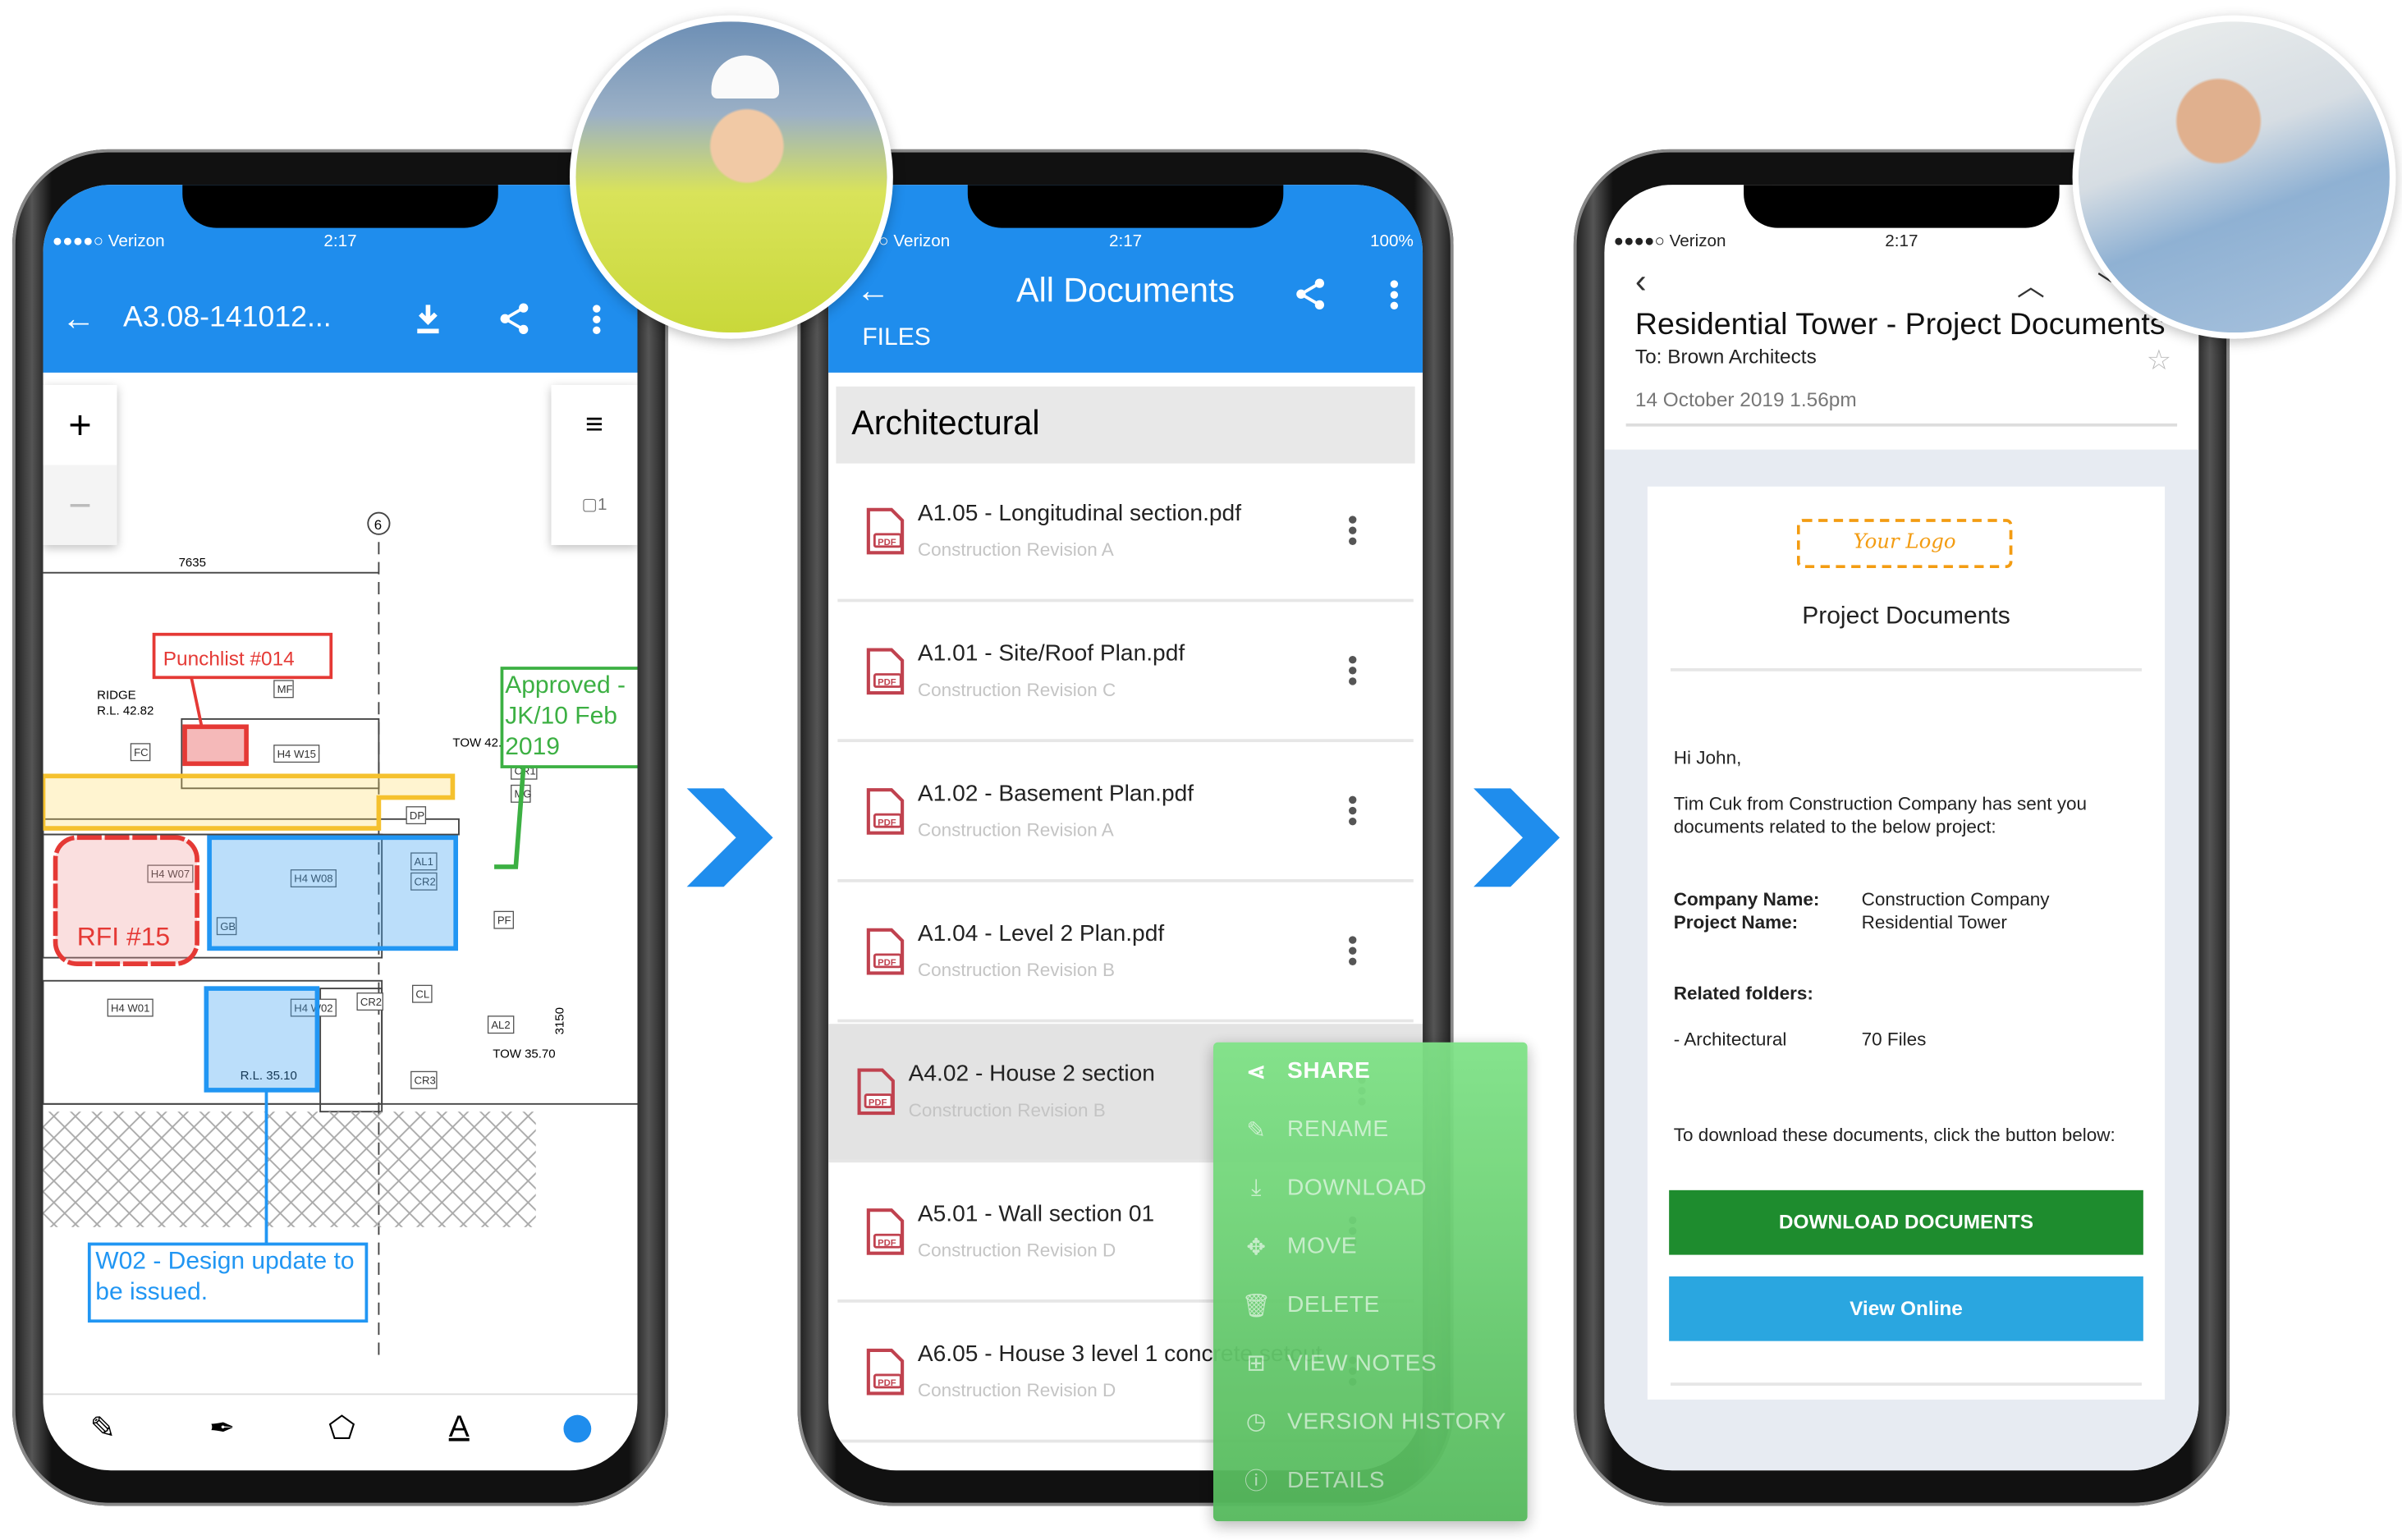 This screenshot has height=1540, width=2402. What do you see at coordinates (341, 1428) in the screenshot?
I see `shapes-icon: ⬠` at bounding box center [341, 1428].